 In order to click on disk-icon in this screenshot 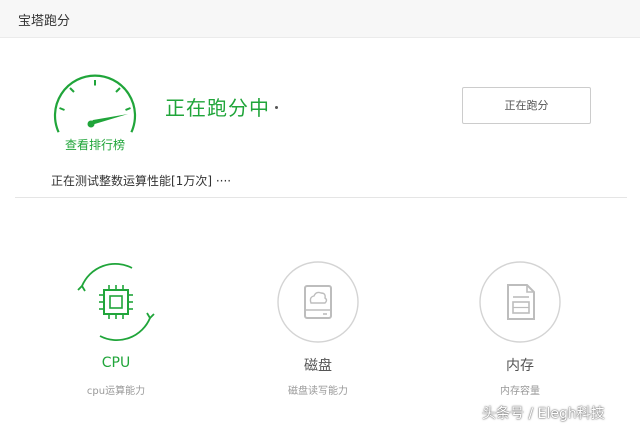, I will do `click(318, 302)`.